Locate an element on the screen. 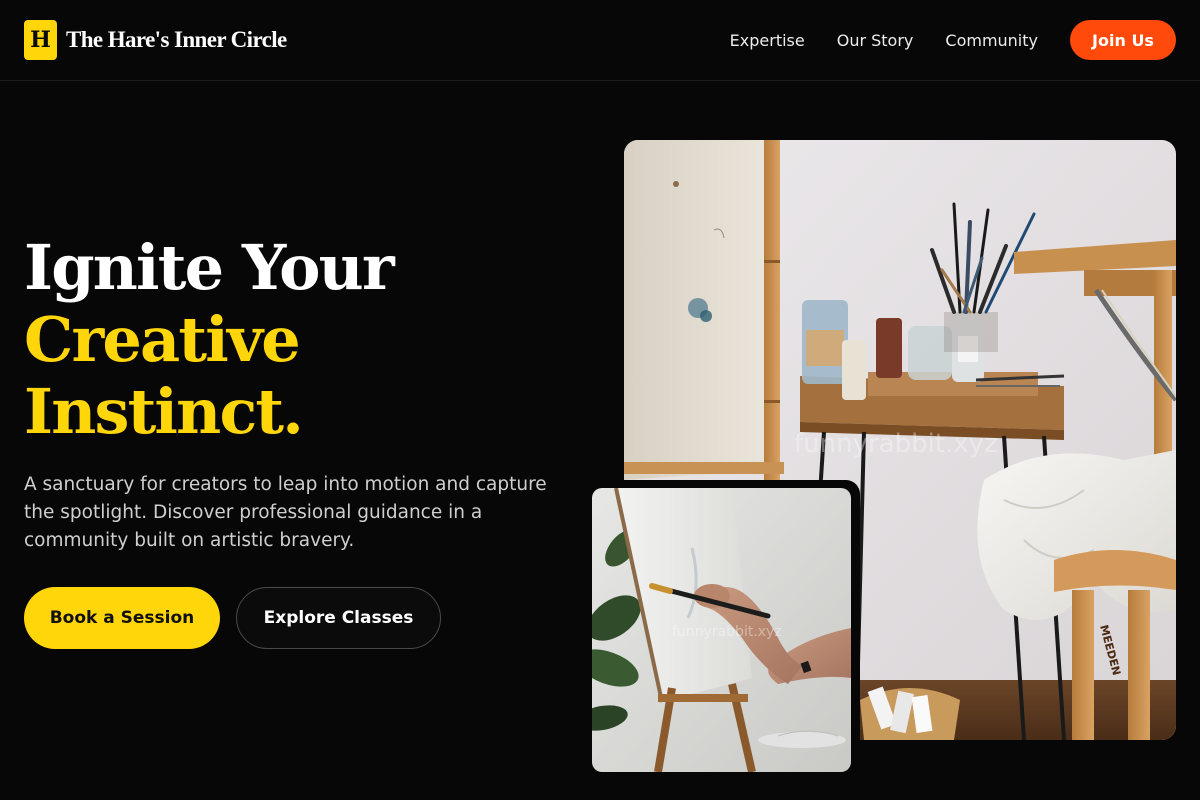 Image resolution: width=1200 pixels, height=800 pixels. brand-logo-link: H The Hare's Inner Circle is located at coordinates (155, 40).